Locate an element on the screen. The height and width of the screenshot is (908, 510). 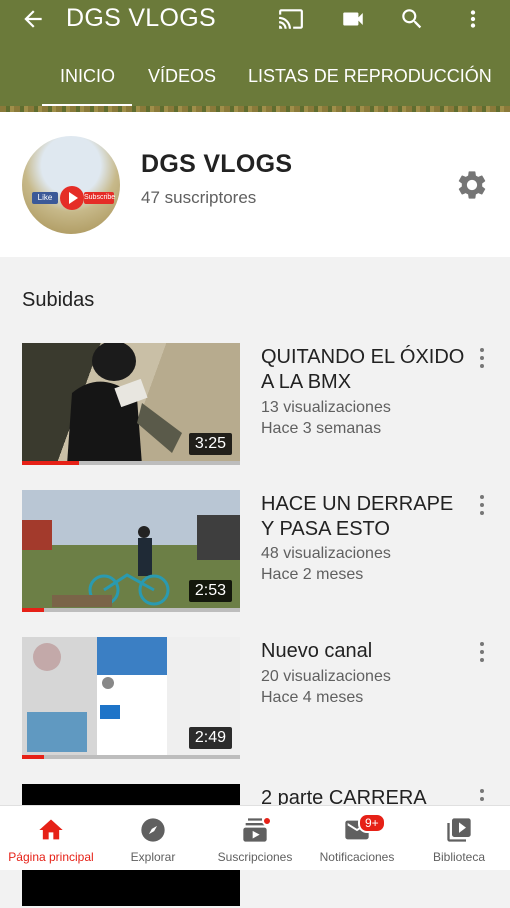
video-age: Hace 2 meses is located at coordinates (312, 574).